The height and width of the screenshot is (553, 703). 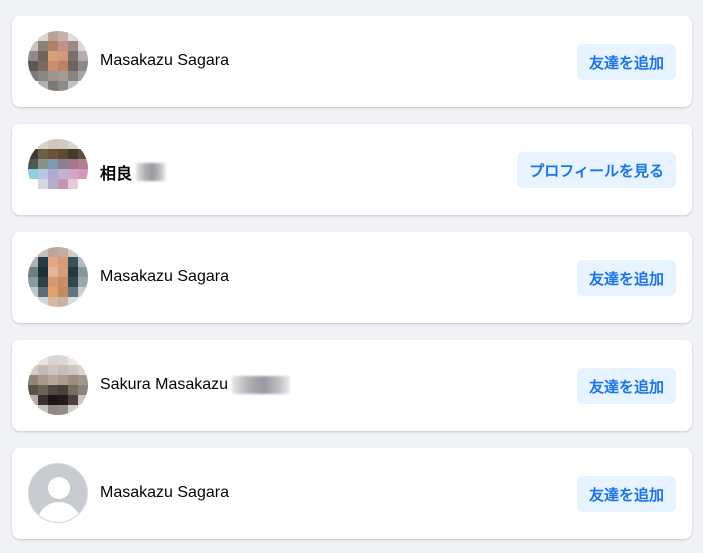 What do you see at coordinates (116, 172) in the screenshot?
I see `name-text: 相良` at bounding box center [116, 172].